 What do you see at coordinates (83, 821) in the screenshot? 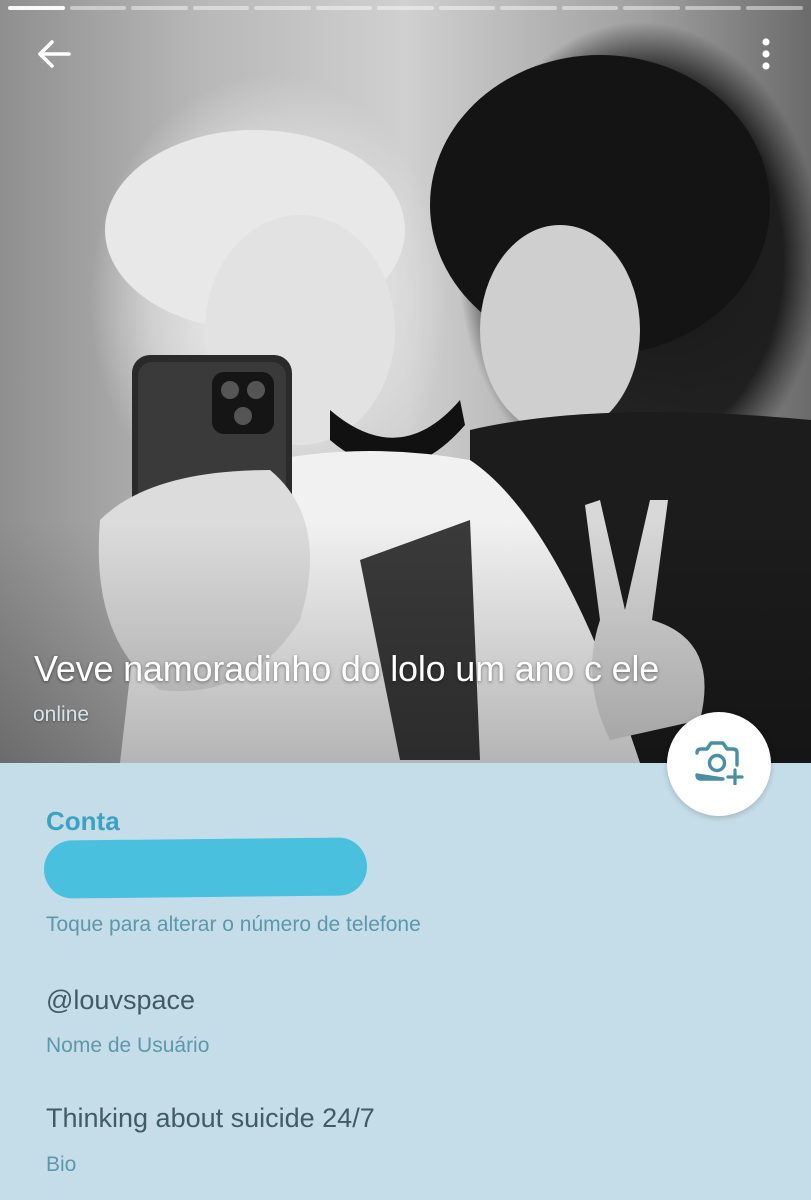
I see `section-title-account: Conta` at bounding box center [83, 821].